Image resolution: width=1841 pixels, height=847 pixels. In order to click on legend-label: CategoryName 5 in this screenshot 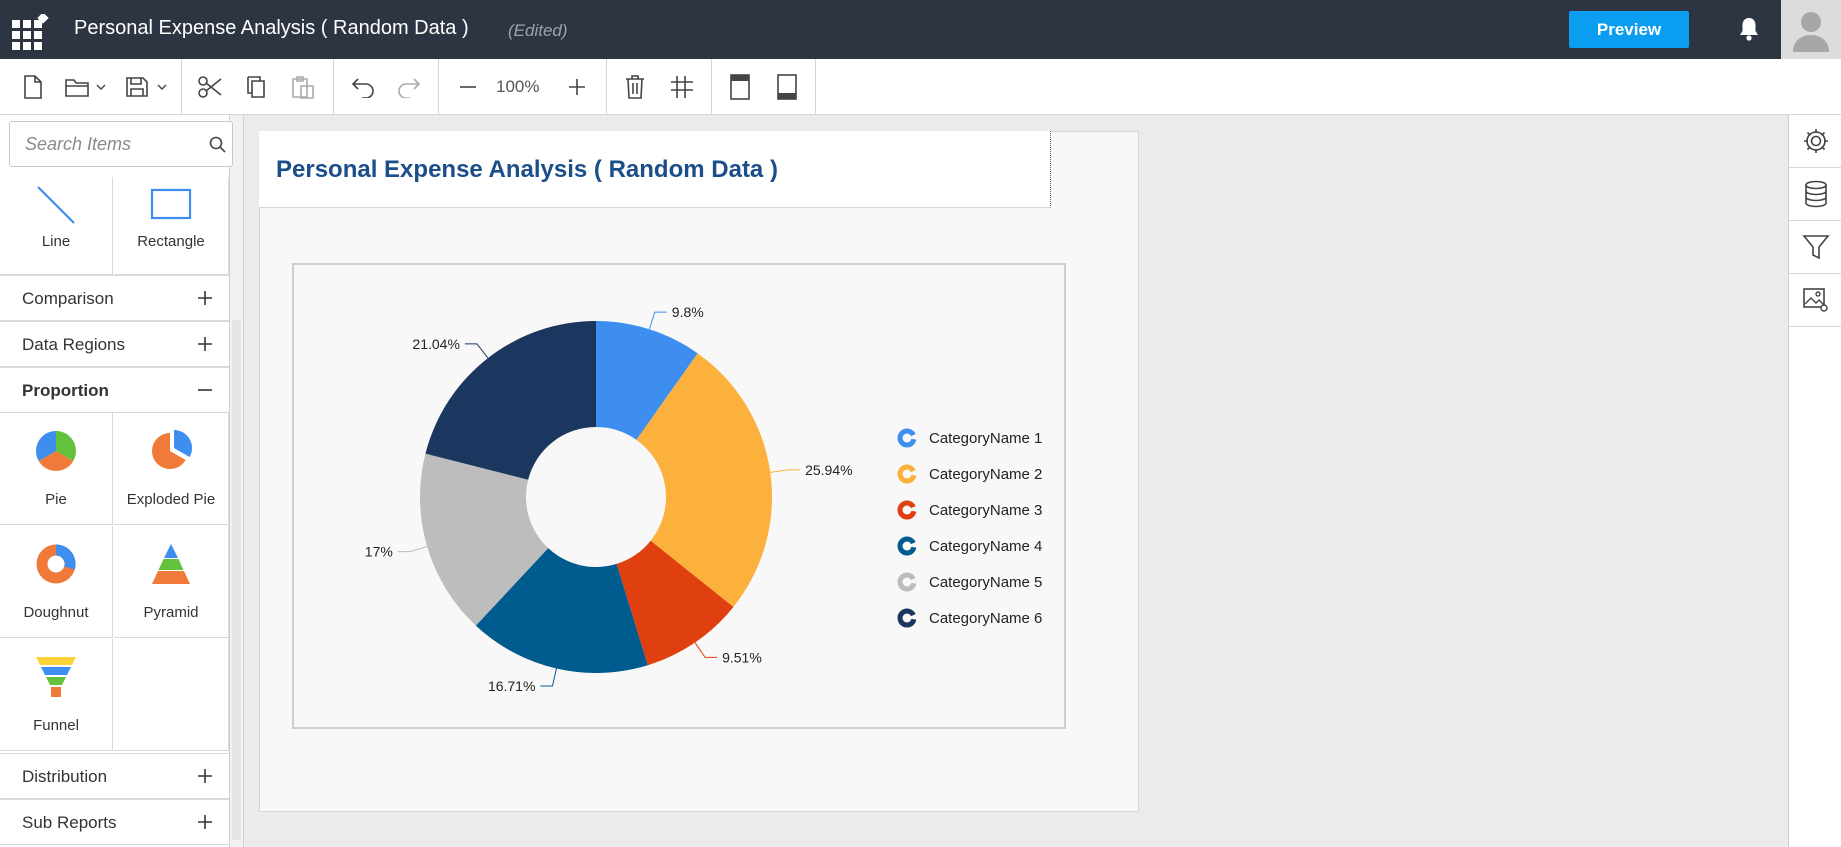, I will do `click(985, 582)`.